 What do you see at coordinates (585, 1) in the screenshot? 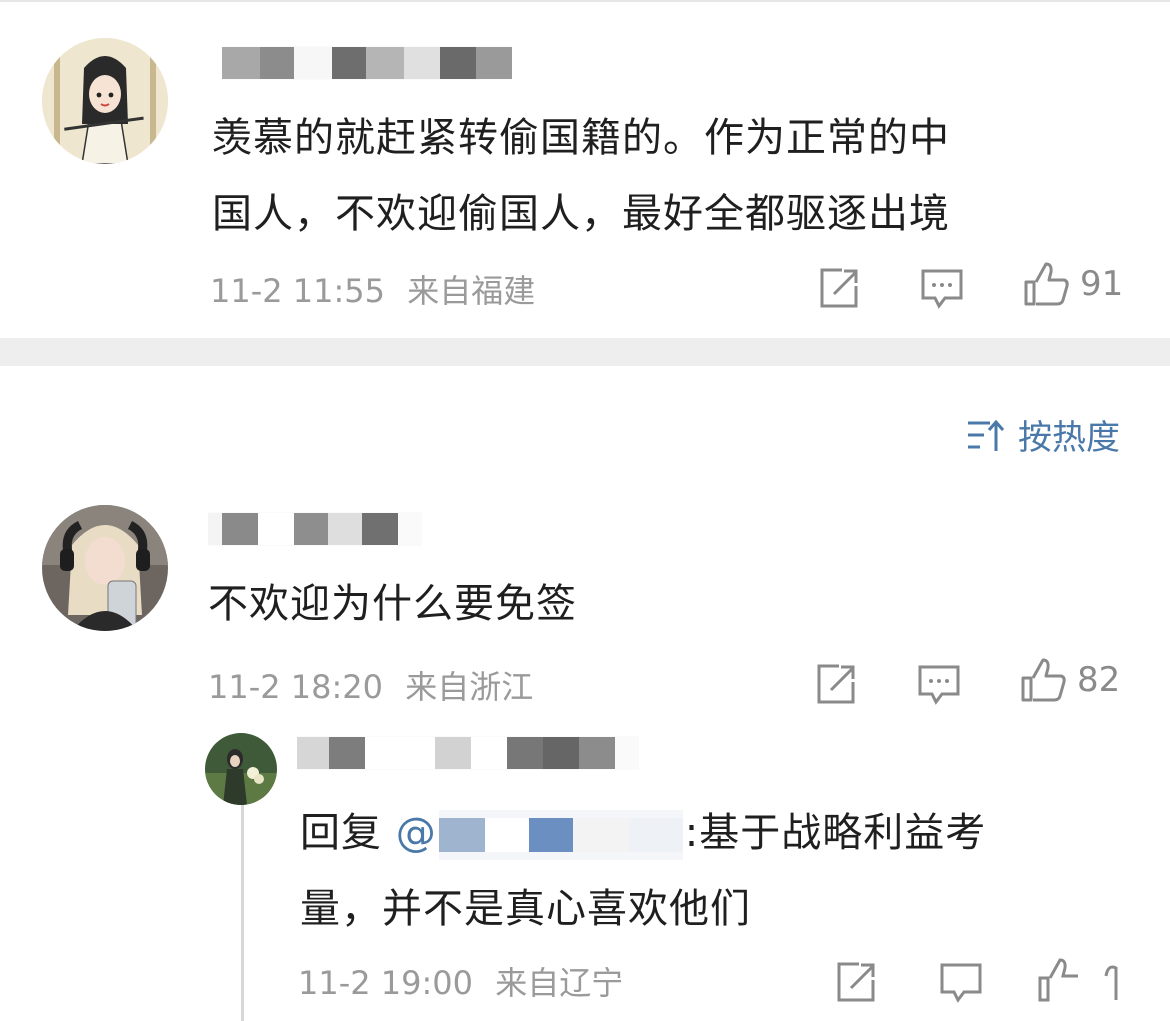
I see `top-divider` at bounding box center [585, 1].